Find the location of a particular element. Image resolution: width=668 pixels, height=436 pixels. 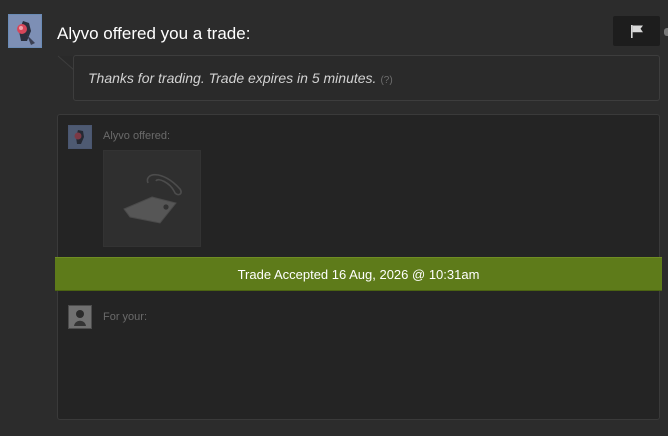

edge-scroll-handle is located at coordinates (666, 32).